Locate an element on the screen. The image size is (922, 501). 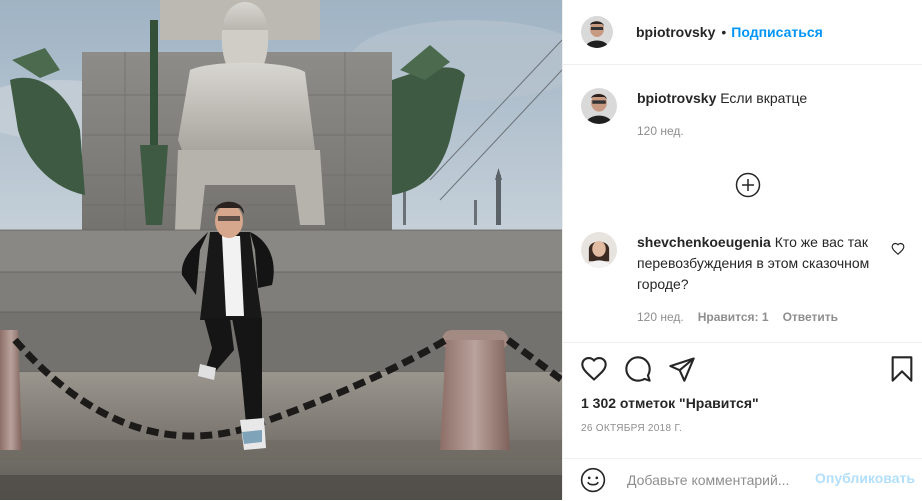
caption-avatar-image is located at coordinates (599, 106).